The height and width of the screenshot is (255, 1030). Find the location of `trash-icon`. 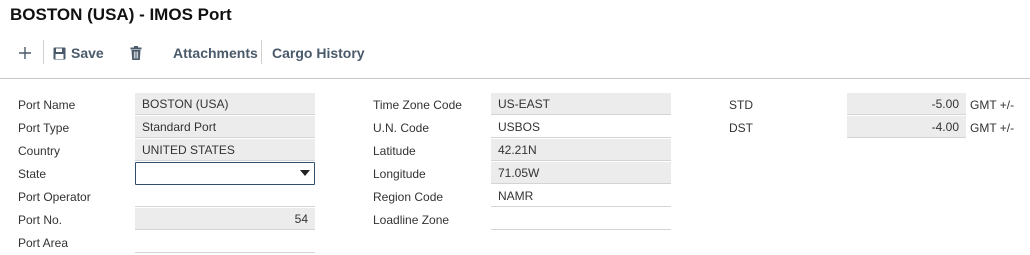

trash-icon is located at coordinates (136, 53).